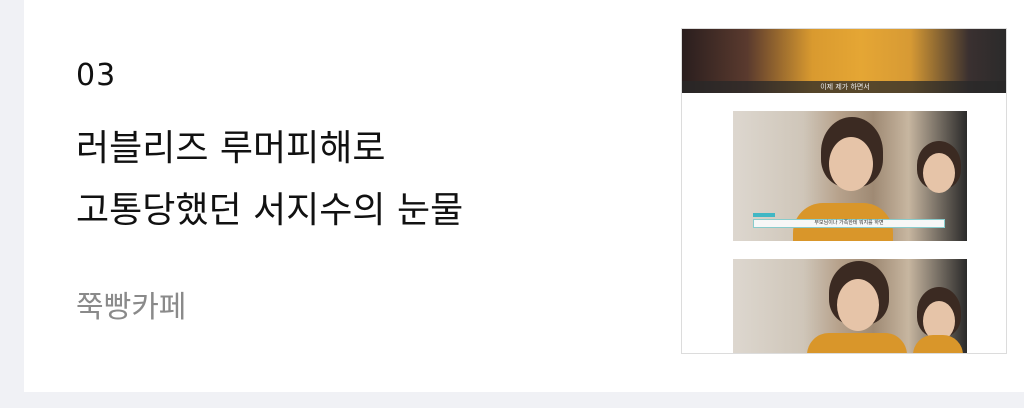 Image resolution: width=1024 pixels, height=408 pixels. What do you see at coordinates (270, 210) in the screenshot?
I see `article-title-line-2: 고통당했던 서지수의 눈물` at bounding box center [270, 210].